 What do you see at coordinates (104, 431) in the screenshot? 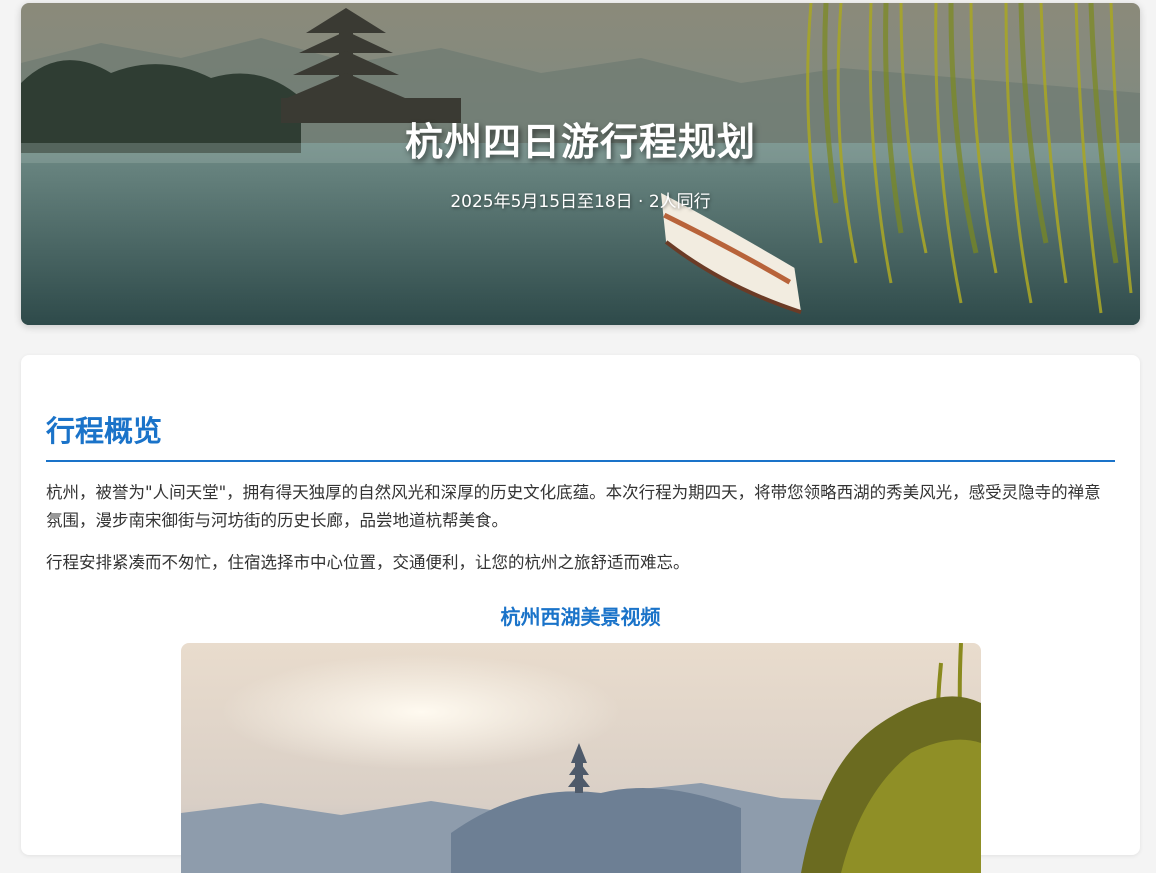
I see `overview-heading: 行程概览` at bounding box center [104, 431].